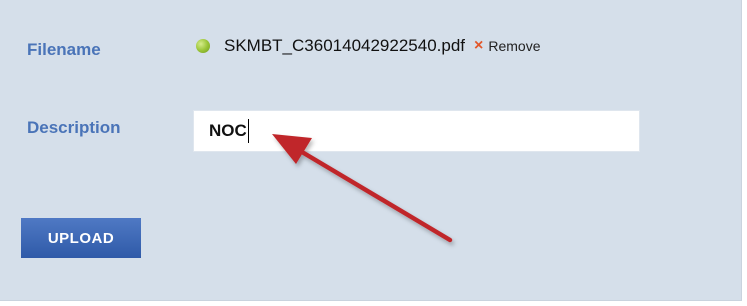 This screenshot has height=306, width=747. What do you see at coordinates (514, 46) in the screenshot?
I see `remove-label: Remove` at bounding box center [514, 46].